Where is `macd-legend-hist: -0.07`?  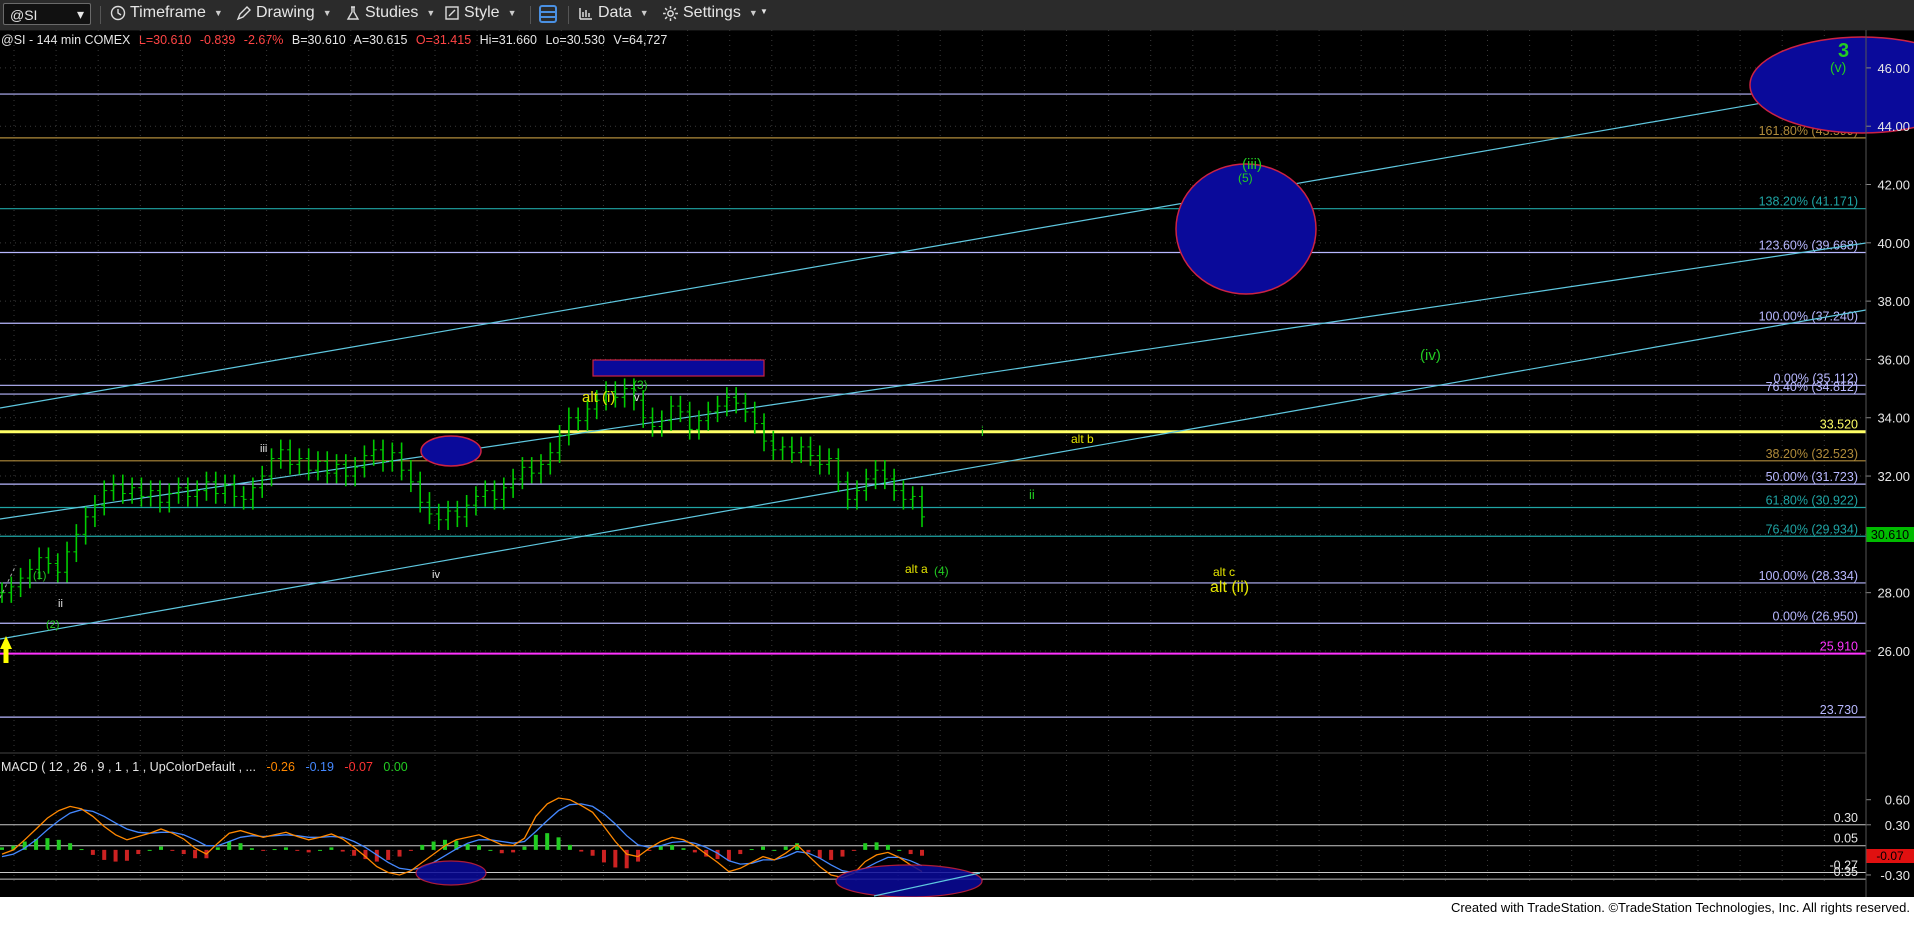 macd-legend-hist: -0.07 is located at coordinates (358, 767).